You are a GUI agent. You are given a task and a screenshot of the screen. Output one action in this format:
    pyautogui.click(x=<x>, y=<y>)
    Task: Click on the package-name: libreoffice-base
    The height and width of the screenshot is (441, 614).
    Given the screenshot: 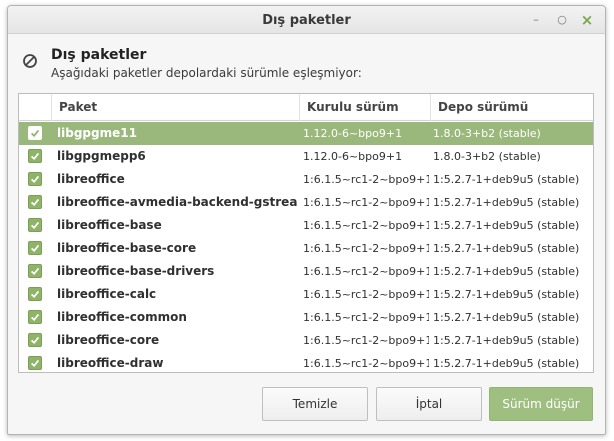 What is the action you would take?
    pyautogui.click(x=109, y=225)
    